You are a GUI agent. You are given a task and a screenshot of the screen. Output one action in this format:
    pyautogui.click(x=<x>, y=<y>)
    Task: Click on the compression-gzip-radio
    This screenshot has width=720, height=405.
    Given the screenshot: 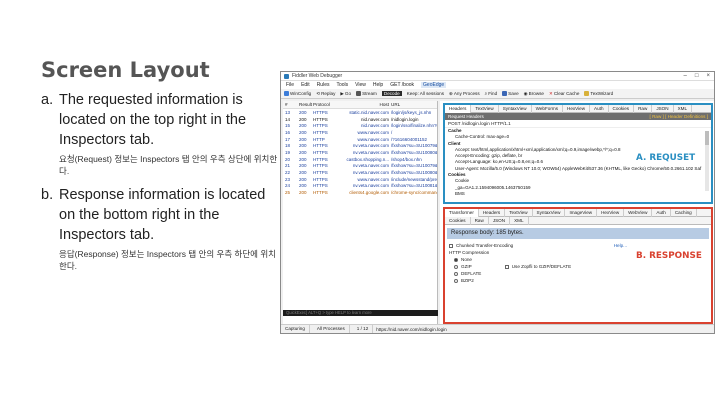 What is the action you would take?
    pyautogui.click(x=456, y=266)
    